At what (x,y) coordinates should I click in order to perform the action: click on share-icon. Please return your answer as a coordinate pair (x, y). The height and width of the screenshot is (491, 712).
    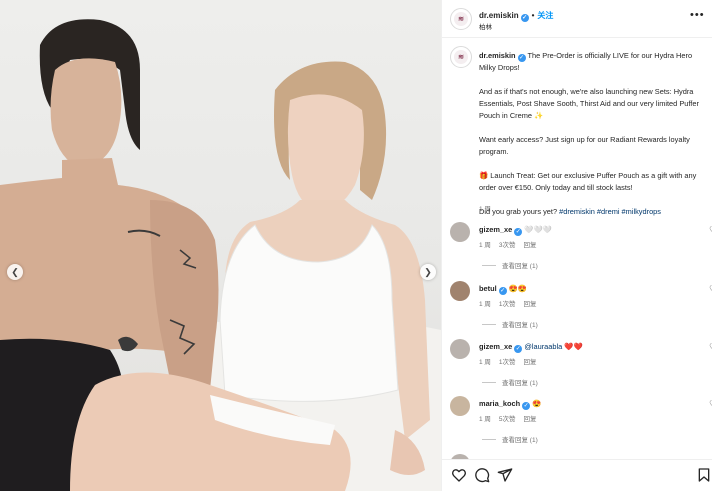
    Looking at the image, I should click on (505, 475).